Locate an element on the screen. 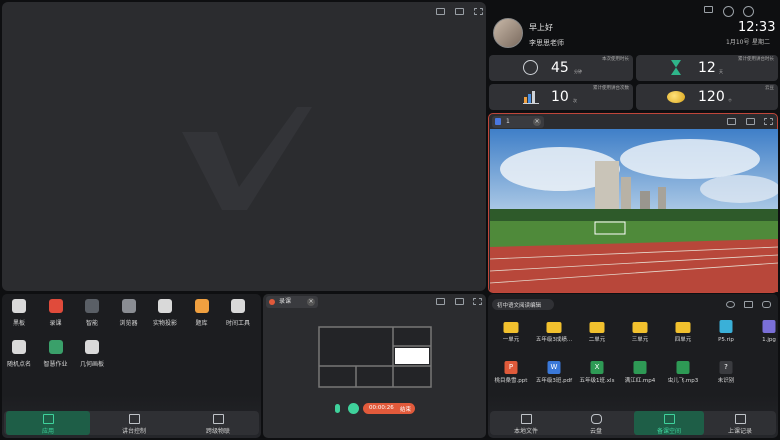 This screenshot has height=440, width=780. file-item: 二单元 is located at coordinates (597, 337).